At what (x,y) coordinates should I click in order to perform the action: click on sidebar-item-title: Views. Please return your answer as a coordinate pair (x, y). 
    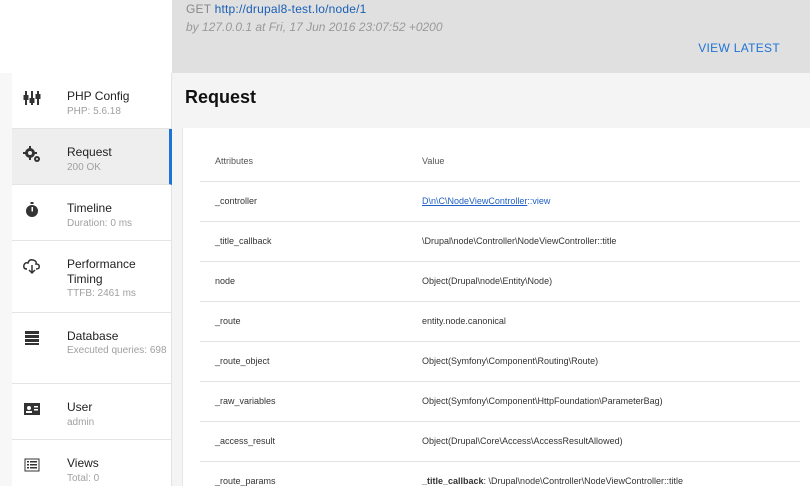
    Looking at the image, I should click on (83, 463).